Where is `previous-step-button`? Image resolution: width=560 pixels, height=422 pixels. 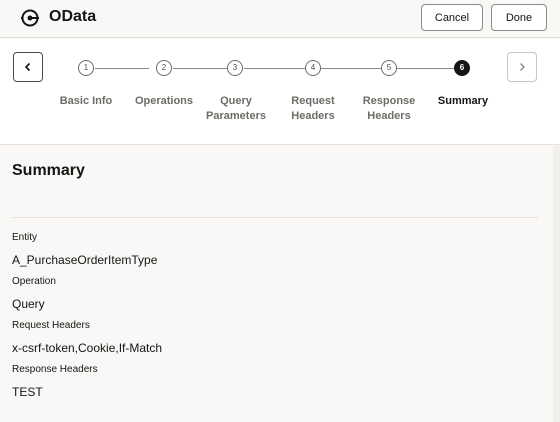
previous-step-button is located at coordinates (28, 67).